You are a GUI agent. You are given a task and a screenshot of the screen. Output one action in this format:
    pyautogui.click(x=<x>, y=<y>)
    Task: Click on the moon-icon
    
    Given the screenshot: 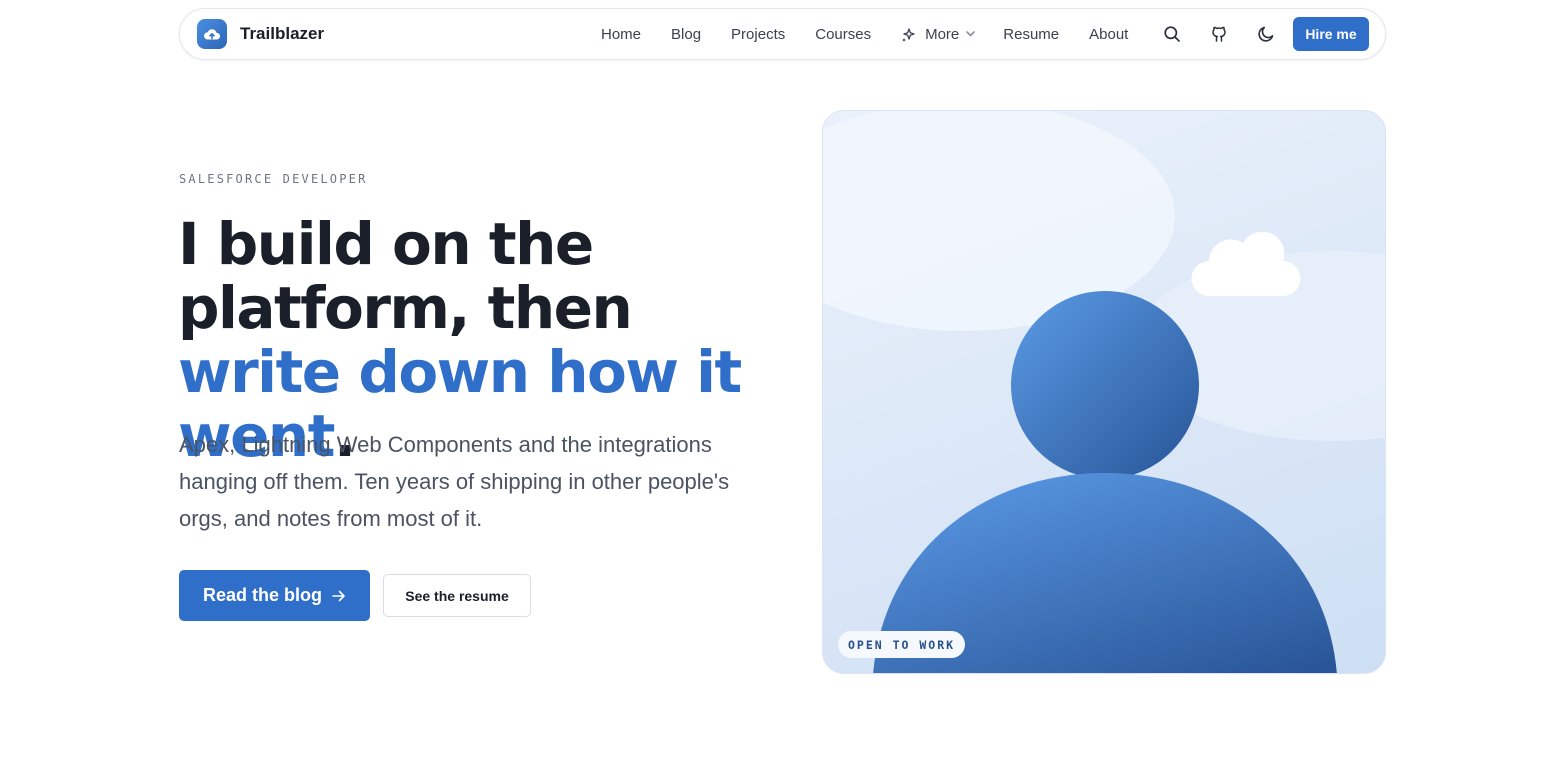 What is the action you would take?
    pyautogui.click(x=1266, y=34)
    